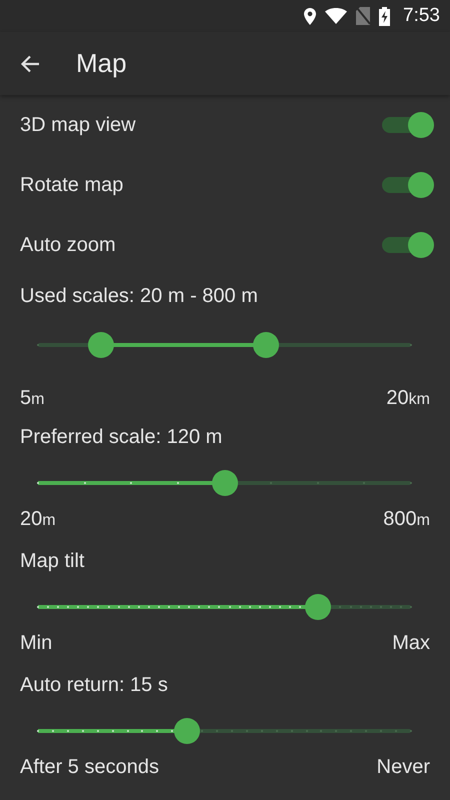 This screenshot has height=800, width=450. What do you see at coordinates (121, 437) in the screenshot?
I see `setting-label: Preferred scale: 120 m` at bounding box center [121, 437].